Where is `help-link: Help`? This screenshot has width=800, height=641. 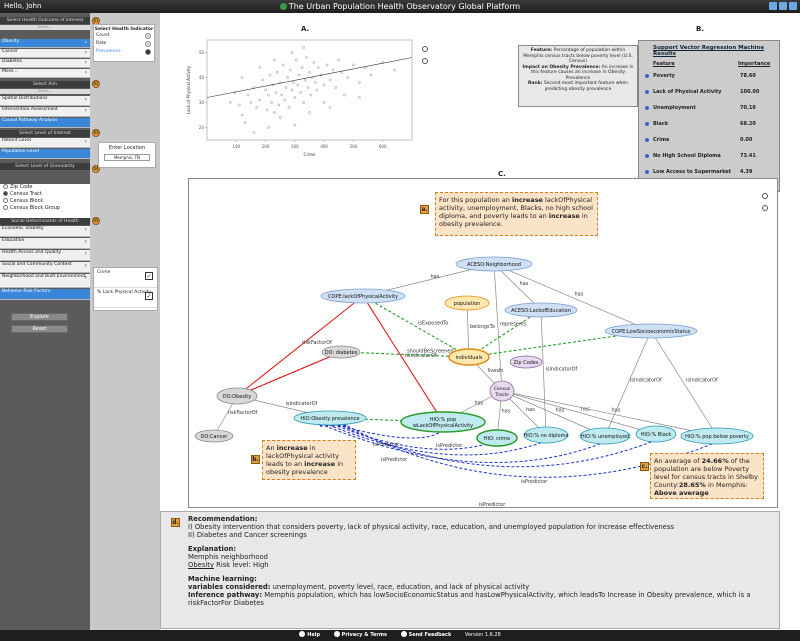
help-link: Help is located at coordinates (309, 634).